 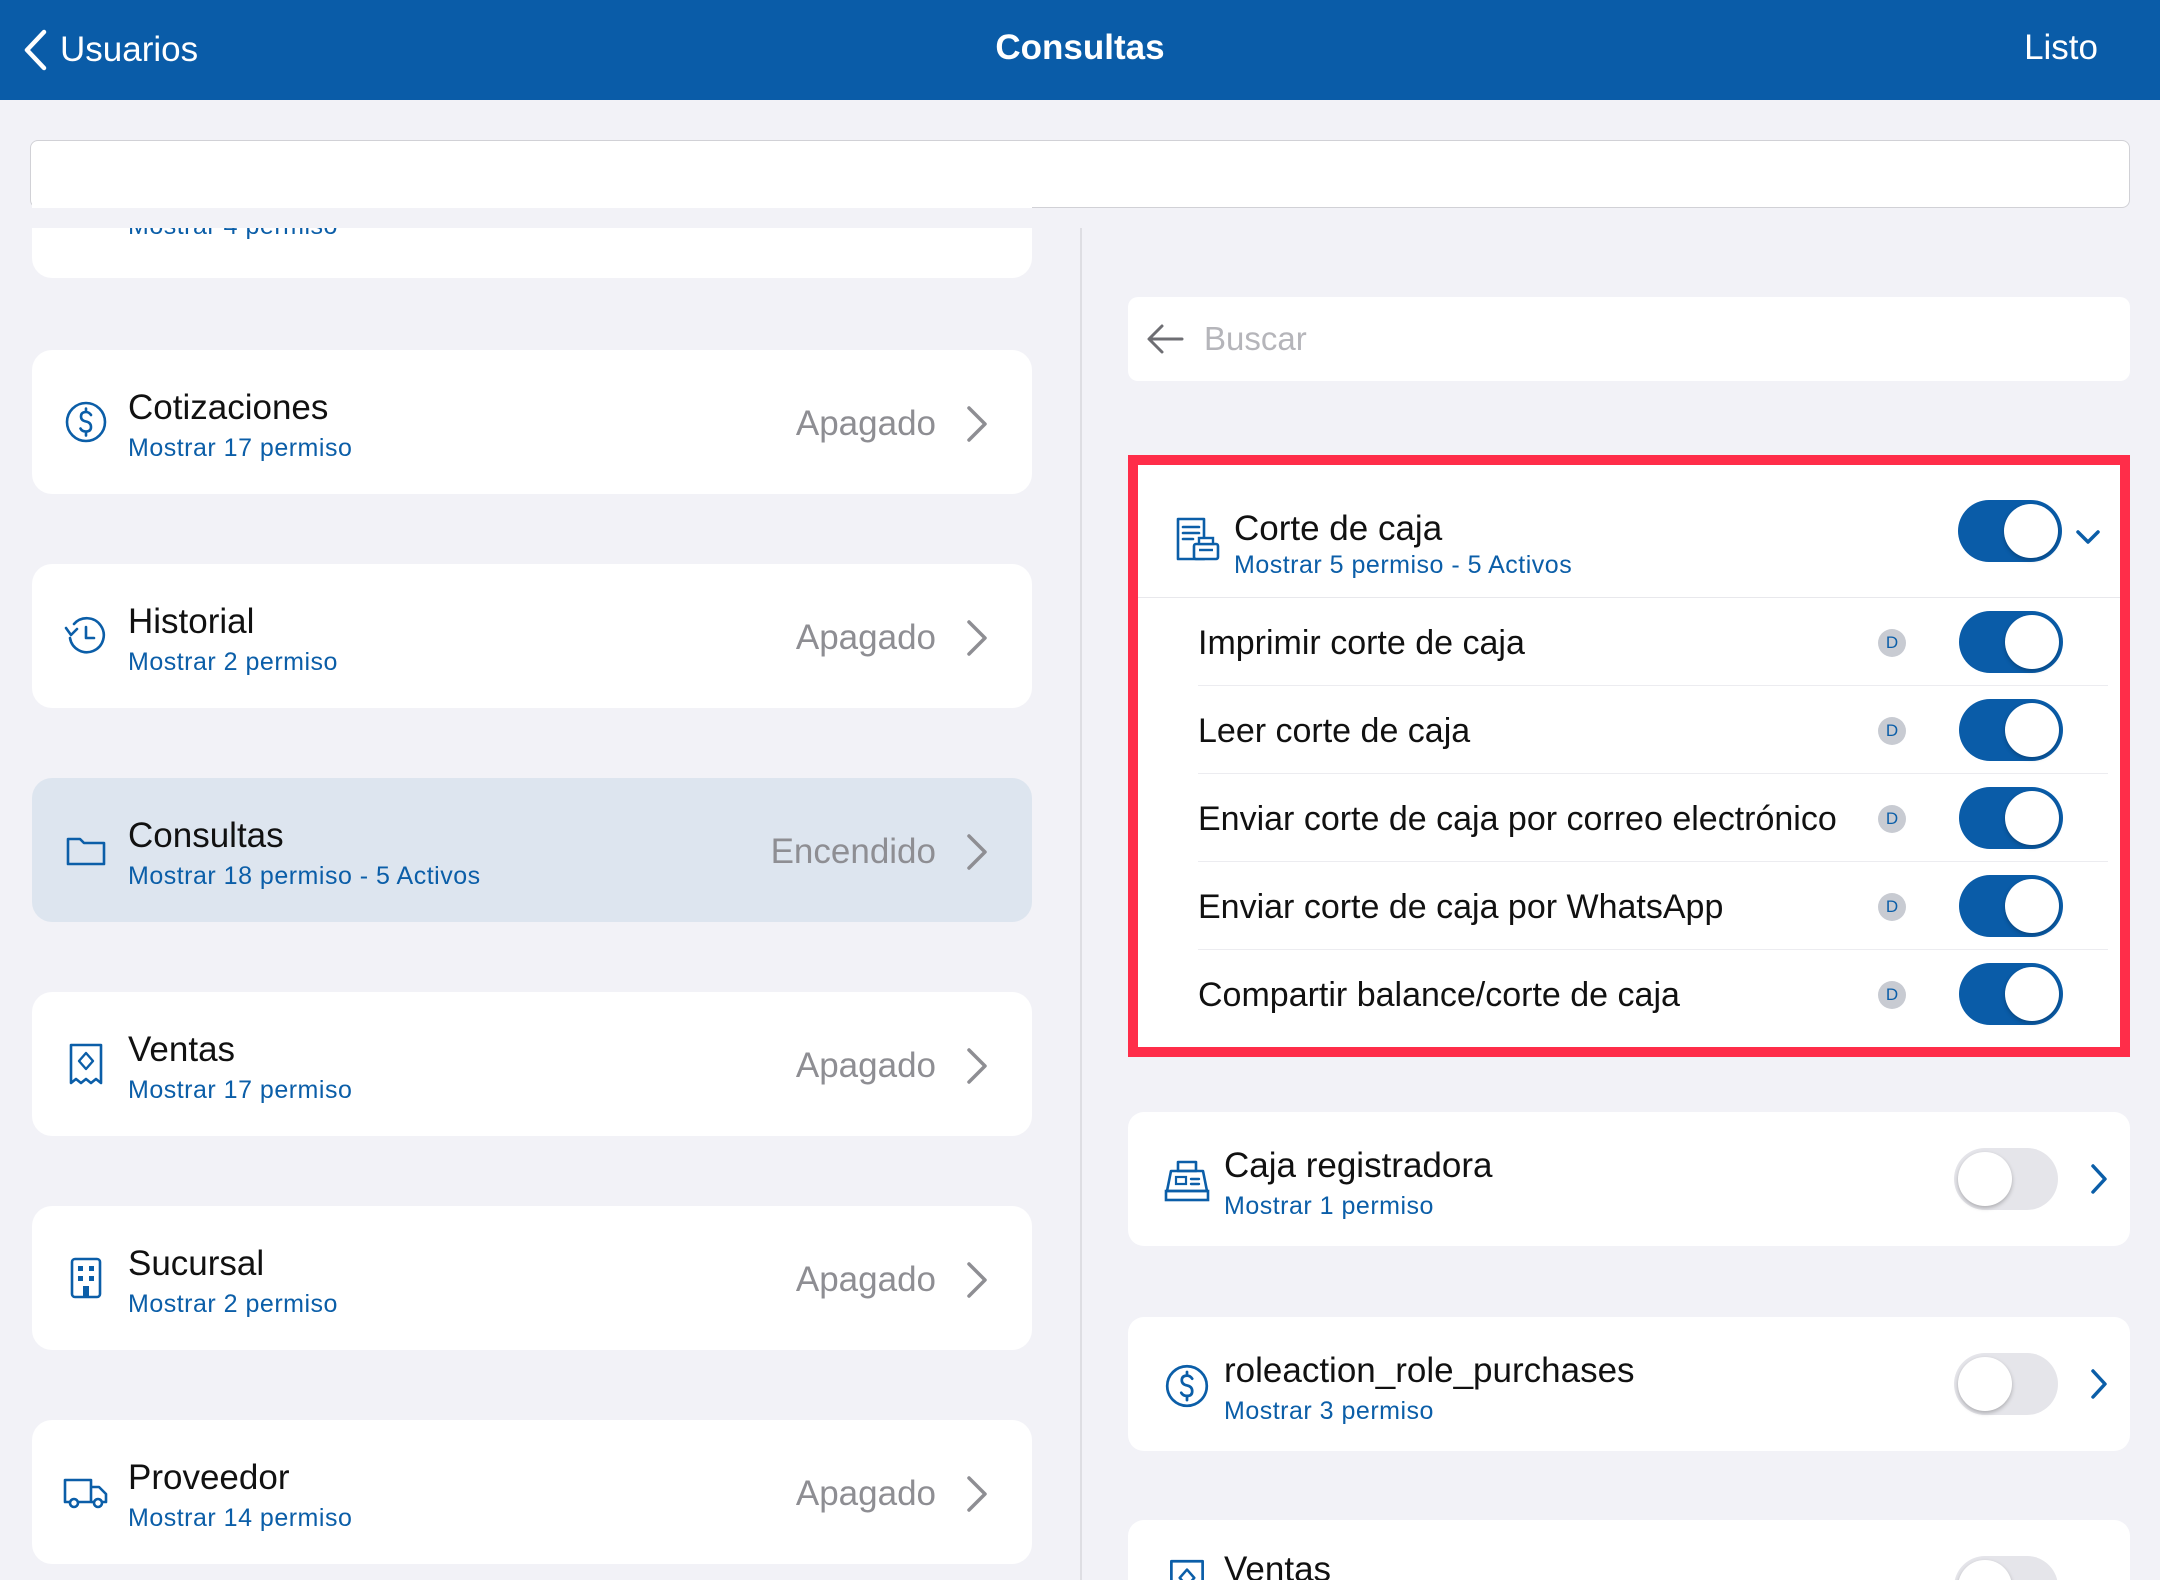 I want to click on truck-icon, so click(x=85, y=1493).